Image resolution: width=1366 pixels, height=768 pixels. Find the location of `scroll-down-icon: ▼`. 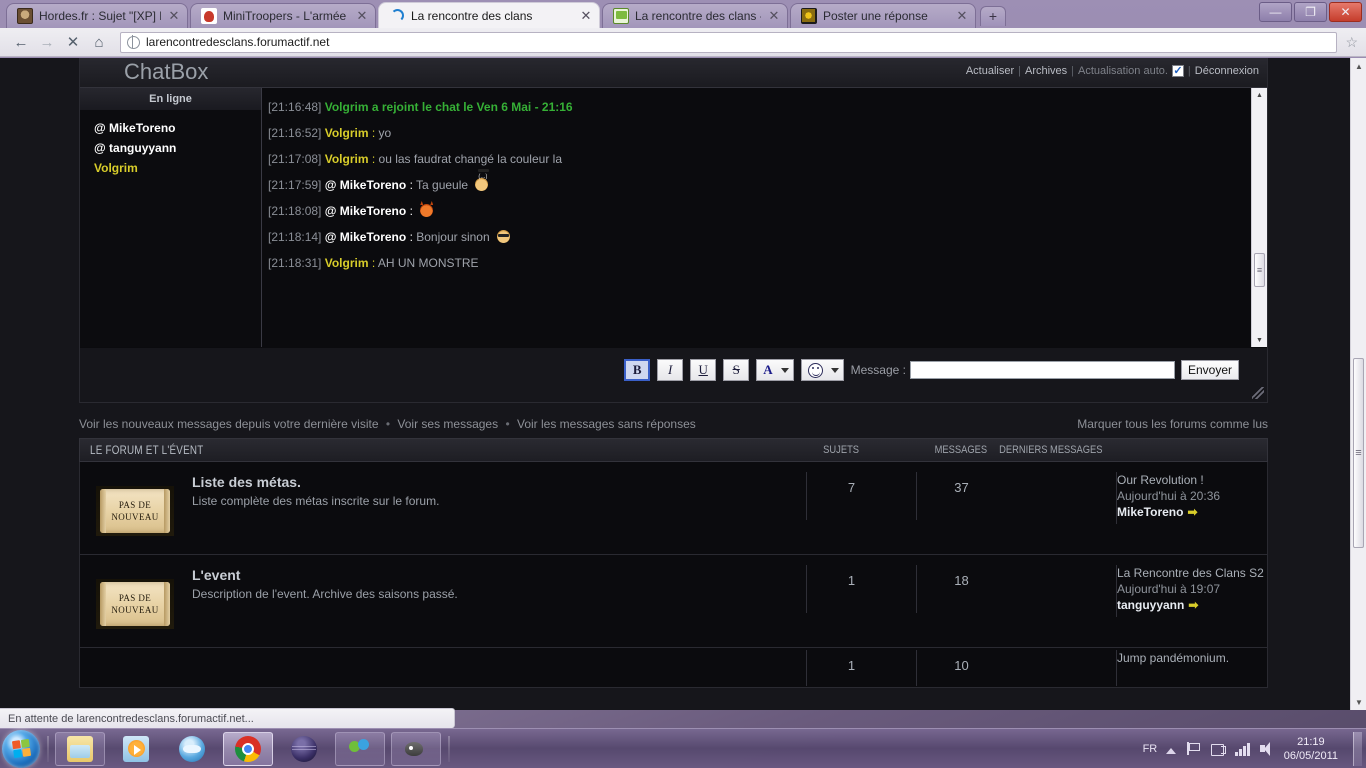

scroll-down-icon: ▼ is located at coordinates (1259, 340).